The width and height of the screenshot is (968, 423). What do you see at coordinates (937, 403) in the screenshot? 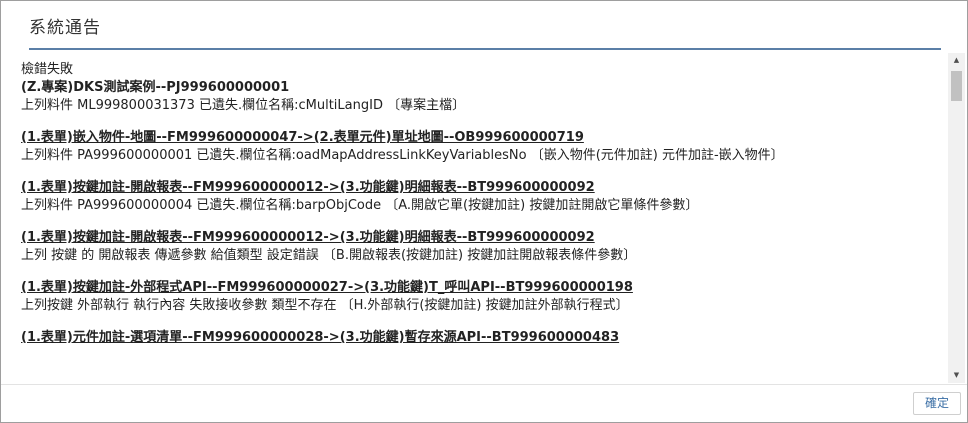
I see `ok-button: 確定` at bounding box center [937, 403].